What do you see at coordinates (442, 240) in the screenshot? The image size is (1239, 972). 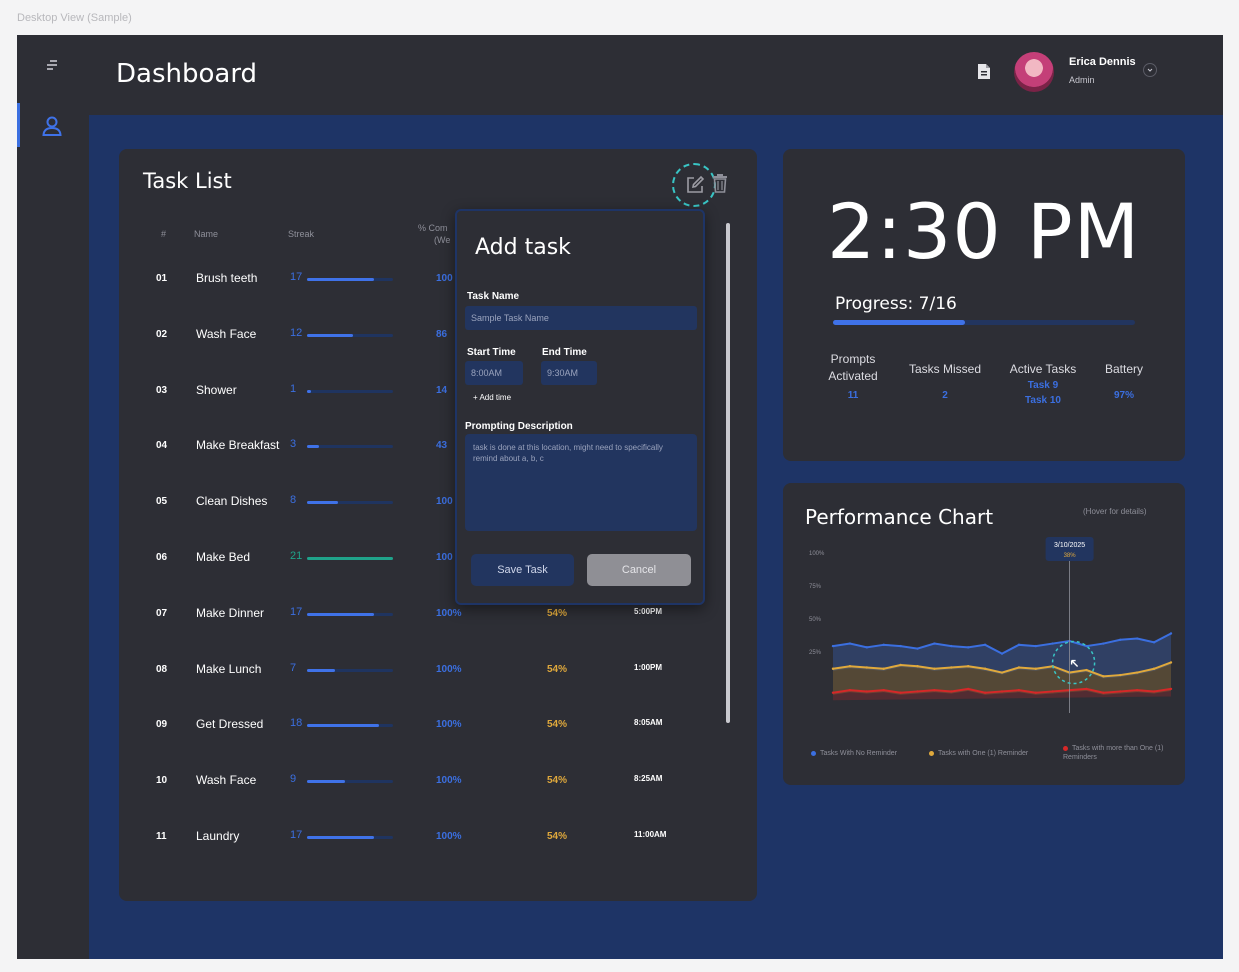 I see `column-header-completion-sub: (We` at bounding box center [442, 240].